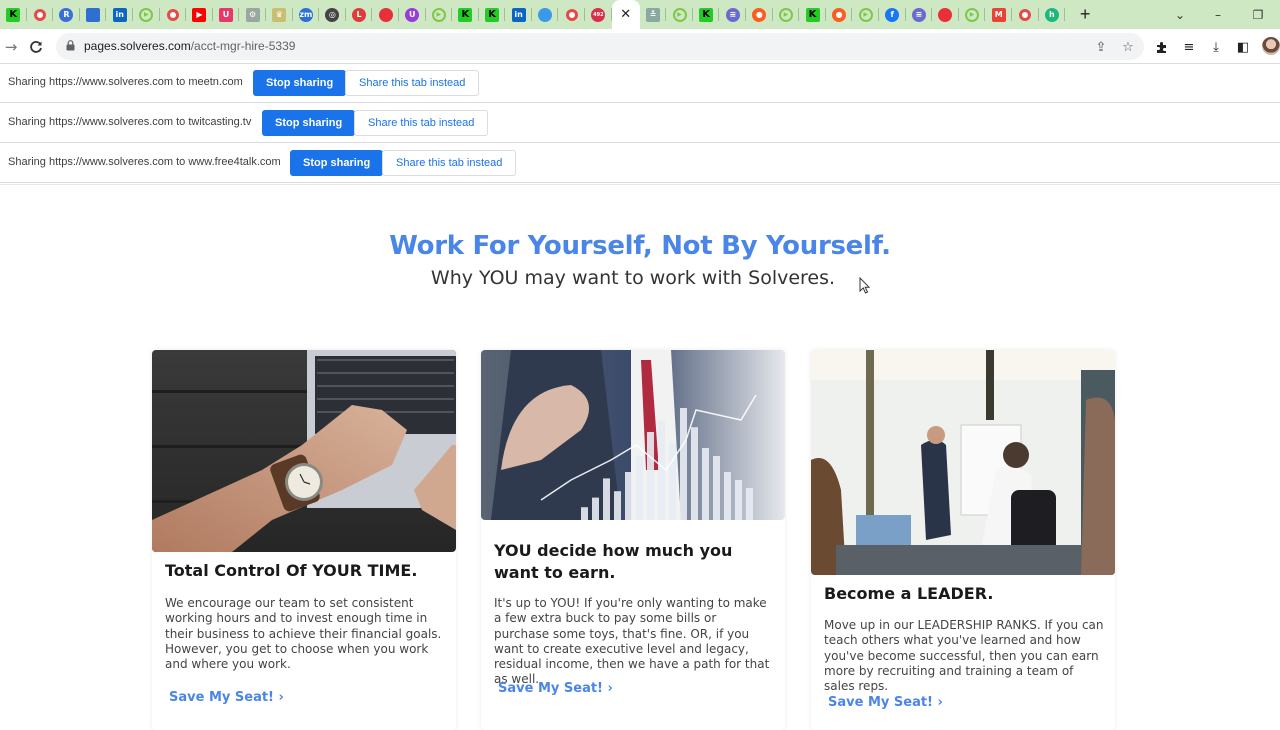 The image size is (1280, 730). I want to click on tab-active: ✕, so click(625, 14).